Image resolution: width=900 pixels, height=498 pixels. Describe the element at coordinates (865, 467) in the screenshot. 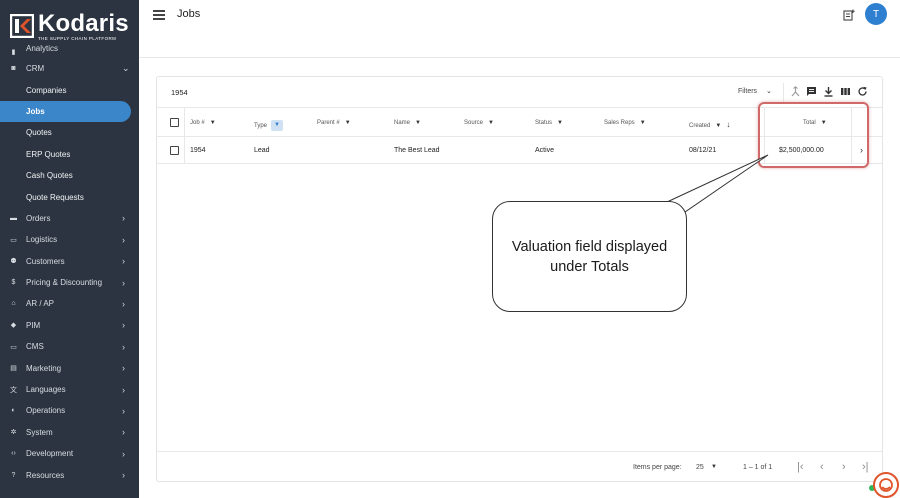

I see `last-page-icon: ›|` at that location.